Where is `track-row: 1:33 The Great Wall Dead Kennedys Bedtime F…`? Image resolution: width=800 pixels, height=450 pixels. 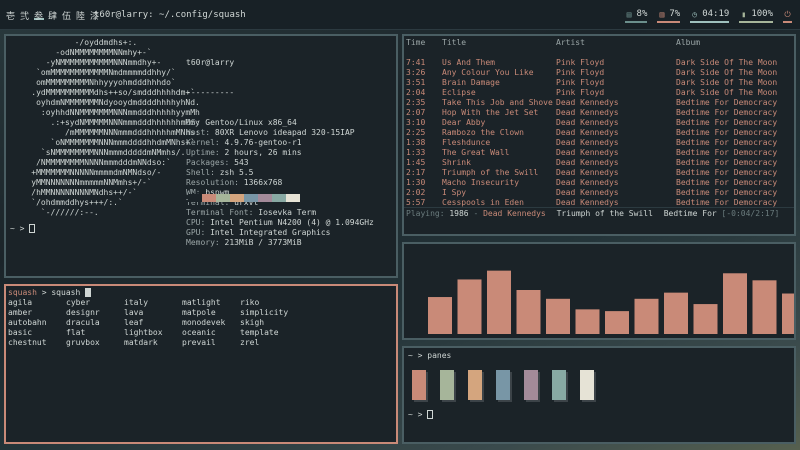
track-row: 1:33 The Great Wall Dead Kennedys Bedtime F… is located at coordinates (603, 153).